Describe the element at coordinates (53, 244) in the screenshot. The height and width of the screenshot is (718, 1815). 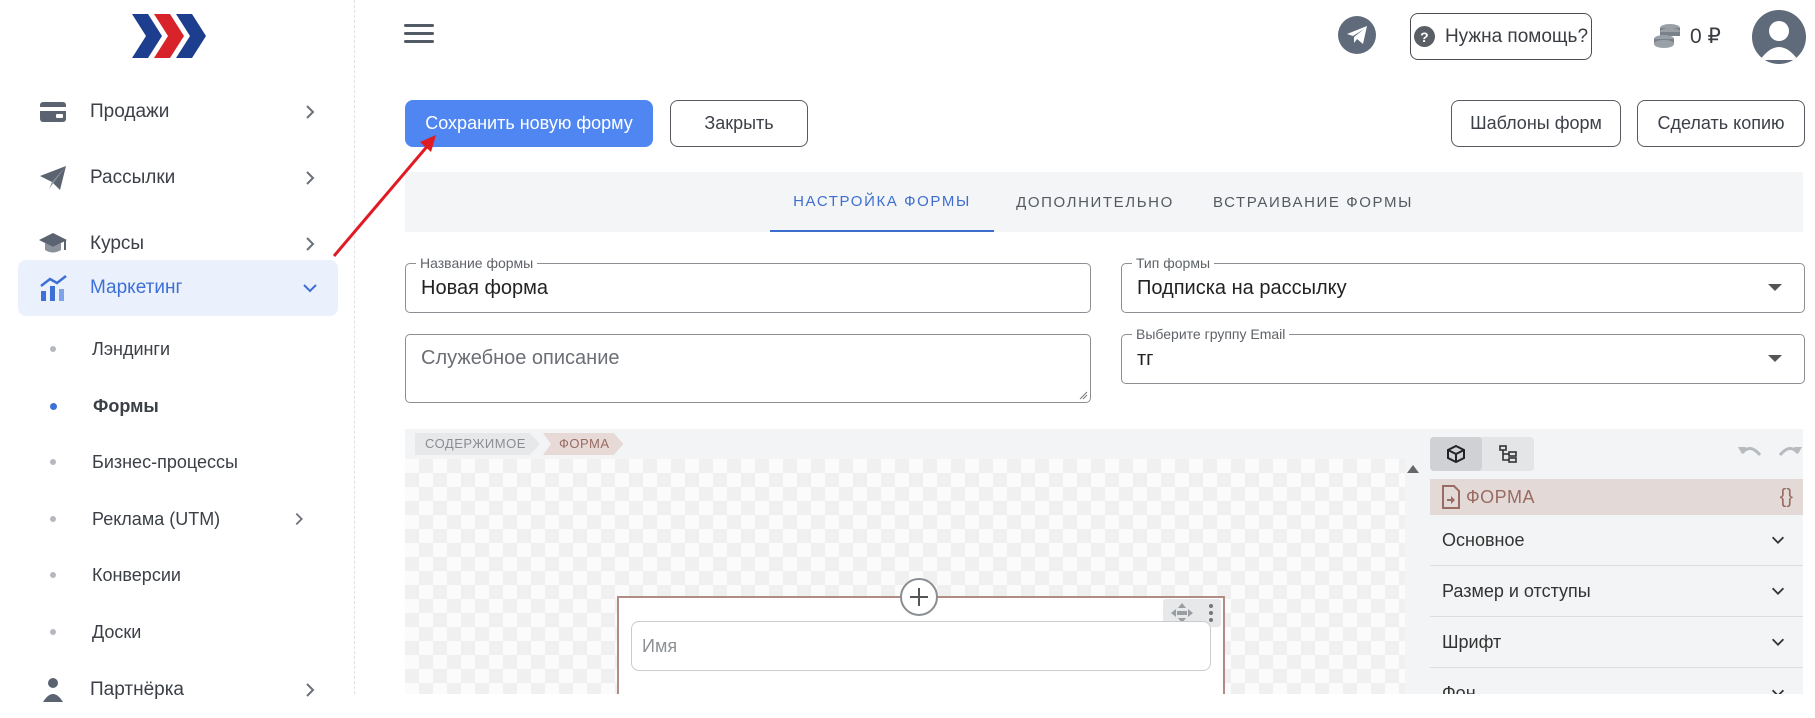
I see `graduation-cap-icon` at that location.